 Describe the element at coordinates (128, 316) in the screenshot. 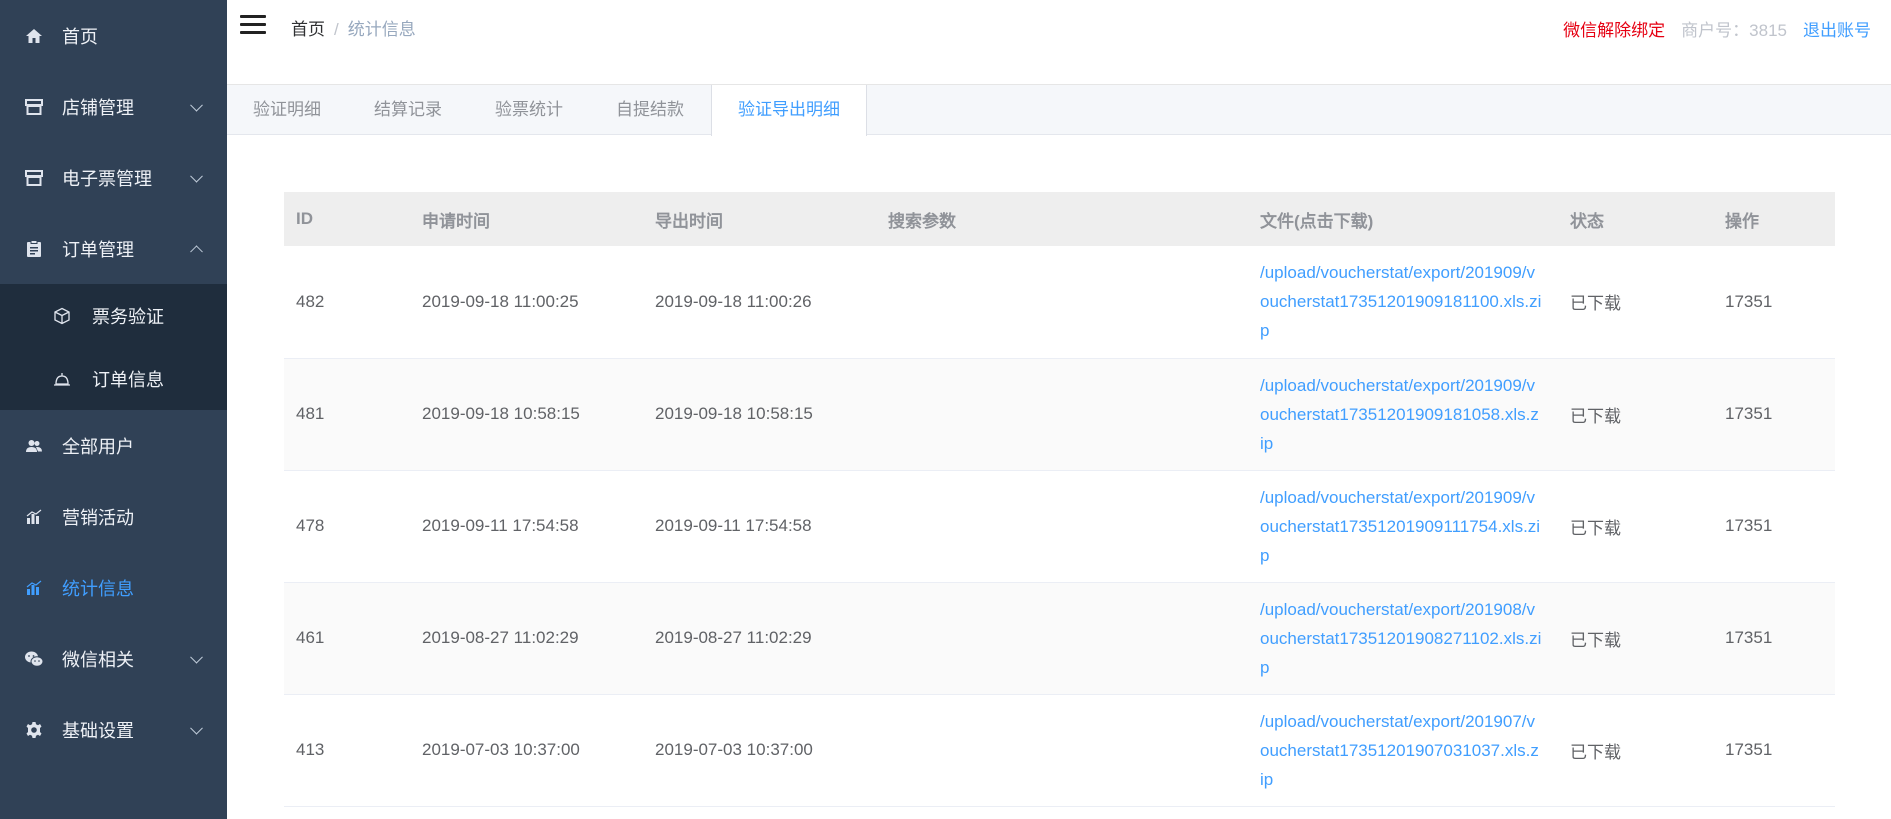

I see `sidebar-item-label: 票务验证` at that location.